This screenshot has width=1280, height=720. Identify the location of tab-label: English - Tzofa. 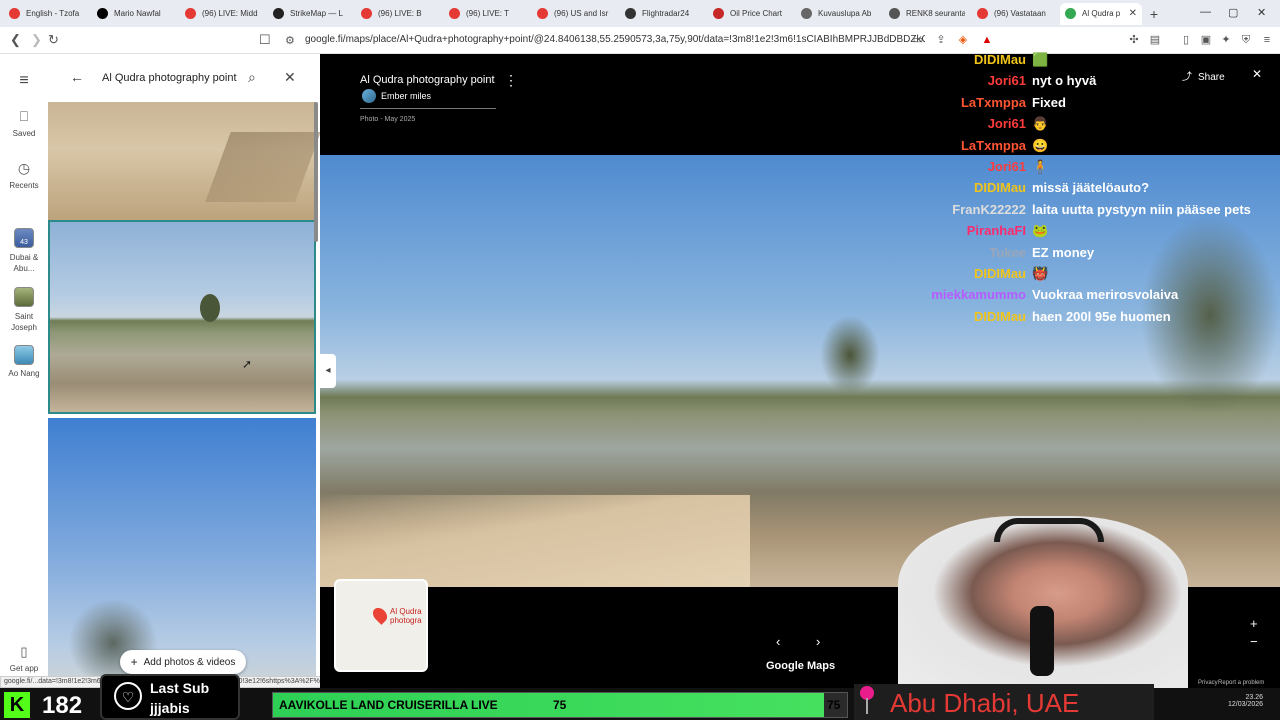
(53, 13).